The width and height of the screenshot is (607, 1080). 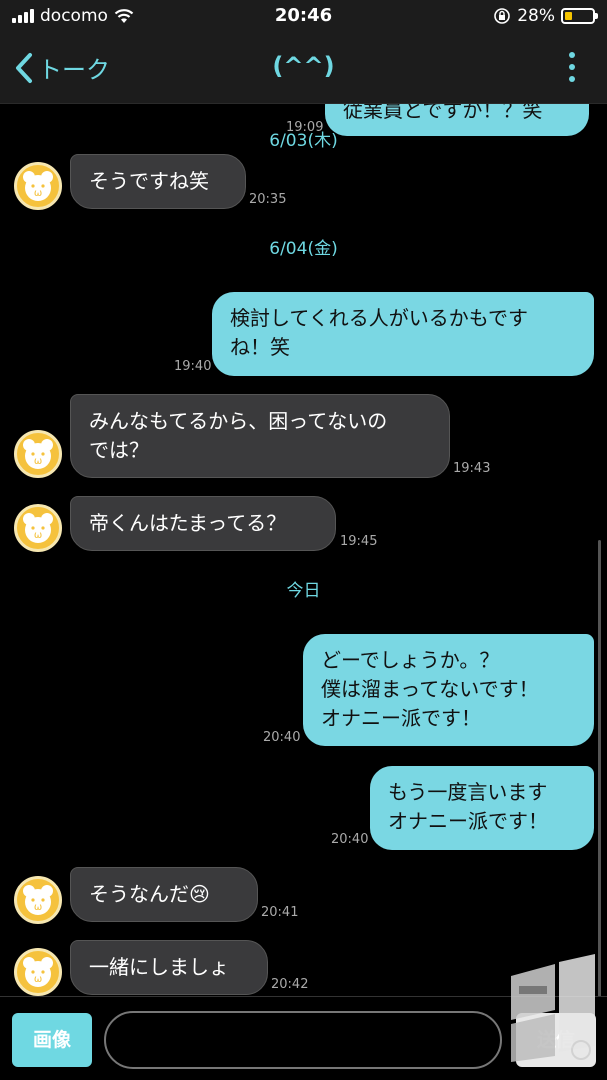 I want to click on message-bubble-incoming: 一緒にしましょ, so click(x=169, y=967).